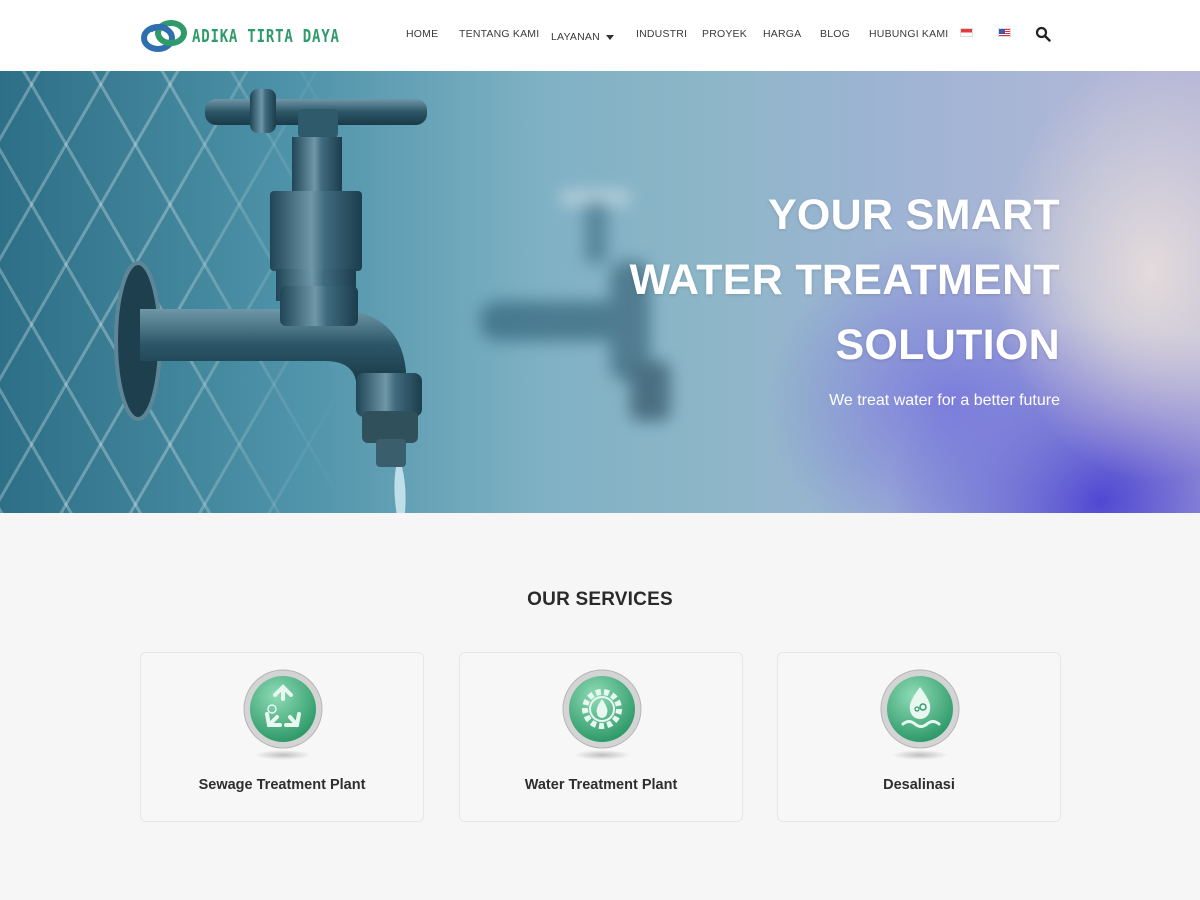  I want to click on service-label: Sewage Treatment Plant, so click(282, 785).